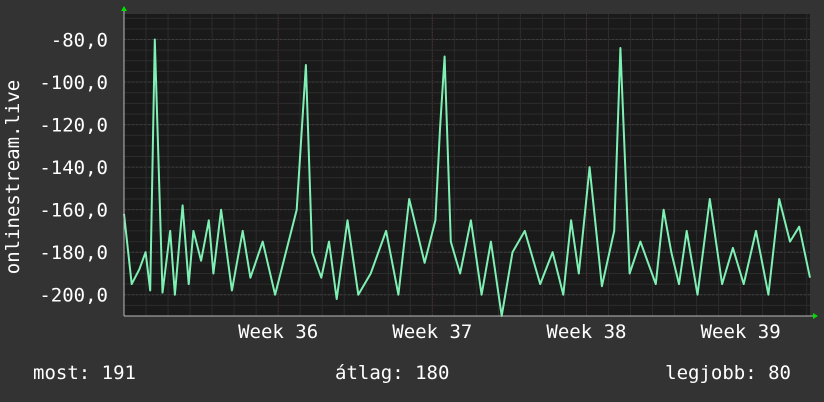 The width and height of the screenshot is (824, 402). I want to click on current-value: most: 191, so click(84, 373).